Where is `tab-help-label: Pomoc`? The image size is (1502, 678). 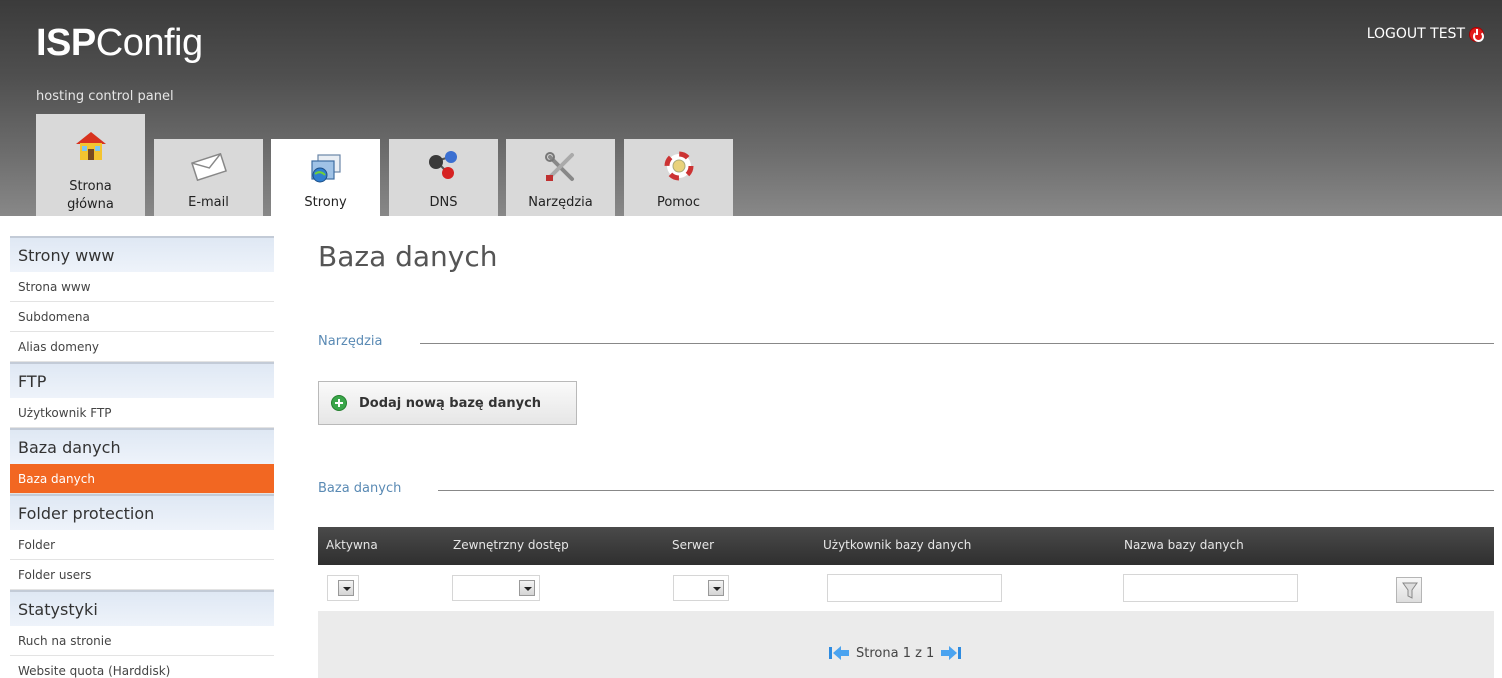
tab-help-label: Pomoc is located at coordinates (678, 202).